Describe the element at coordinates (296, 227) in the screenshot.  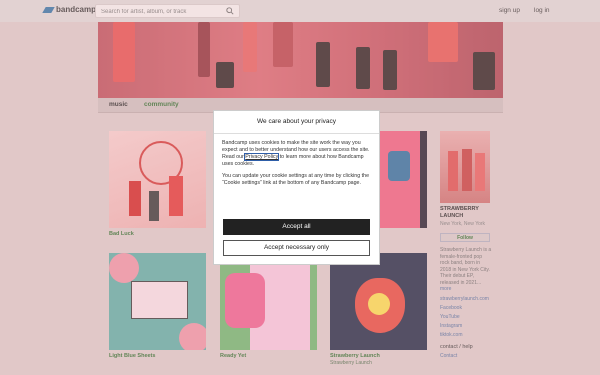
I see `accept-all-button: Accept all` at that location.